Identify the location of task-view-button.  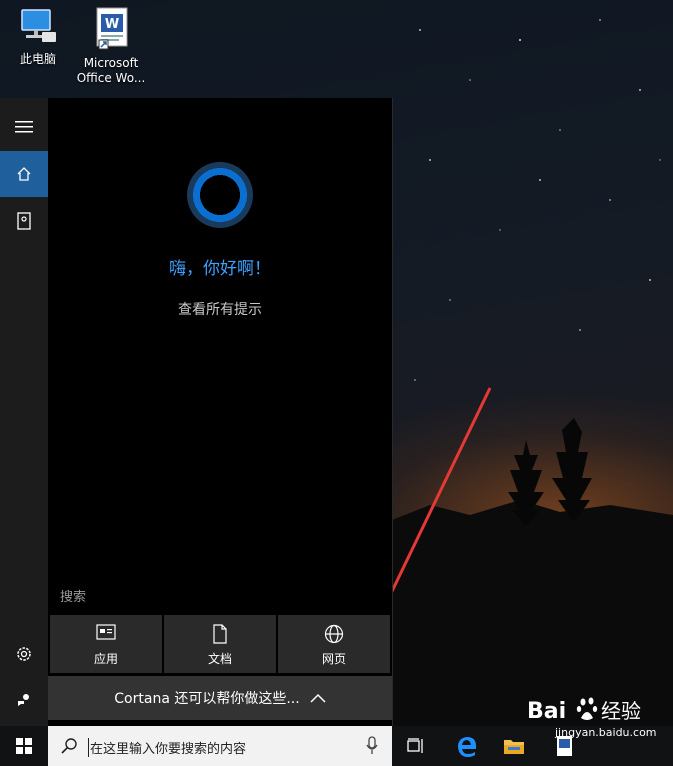
(416, 746).